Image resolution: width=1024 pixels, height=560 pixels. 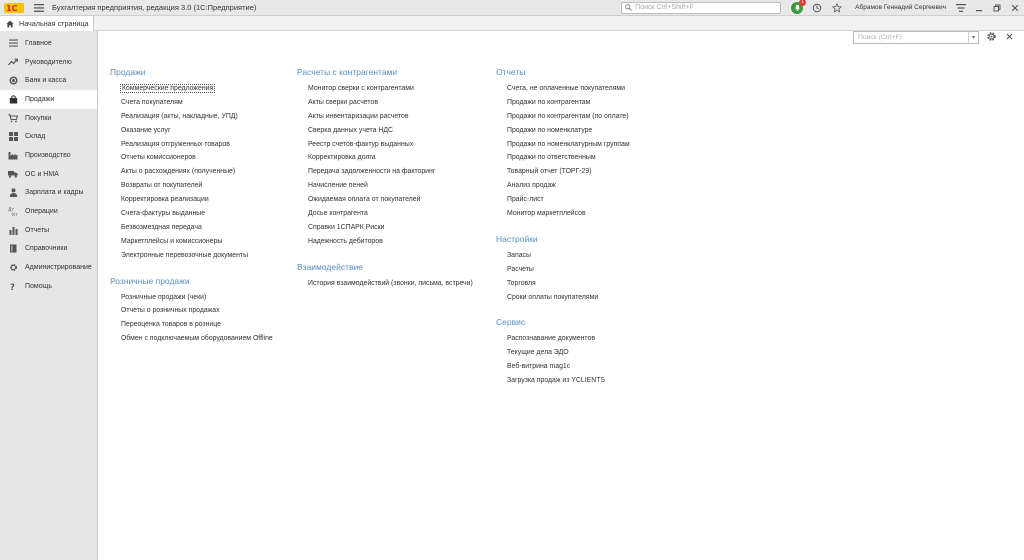 I want to click on link-marketplaces: Маркетплейсы и комиссионеры, so click(x=200, y=242).